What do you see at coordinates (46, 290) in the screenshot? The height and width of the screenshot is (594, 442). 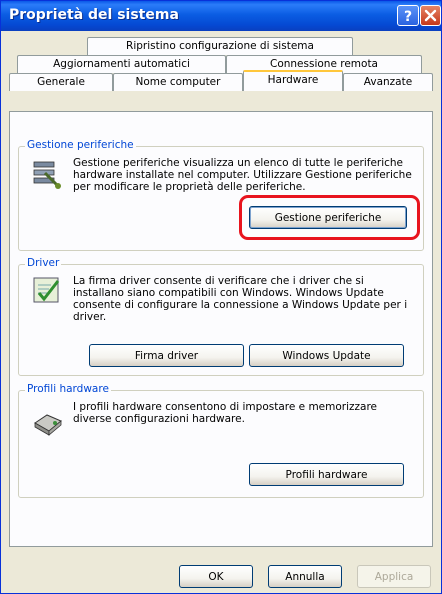 I see `driver-signing-icon` at bounding box center [46, 290].